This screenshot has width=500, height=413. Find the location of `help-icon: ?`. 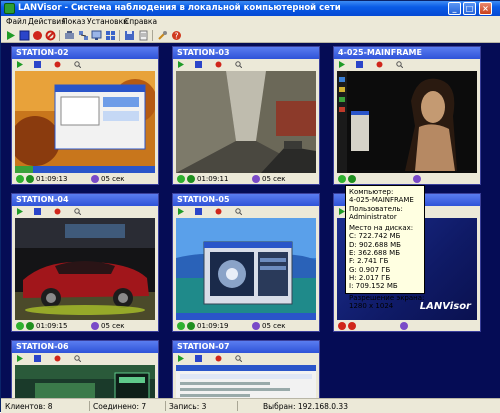

help-icon: ? is located at coordinates (176, 35).